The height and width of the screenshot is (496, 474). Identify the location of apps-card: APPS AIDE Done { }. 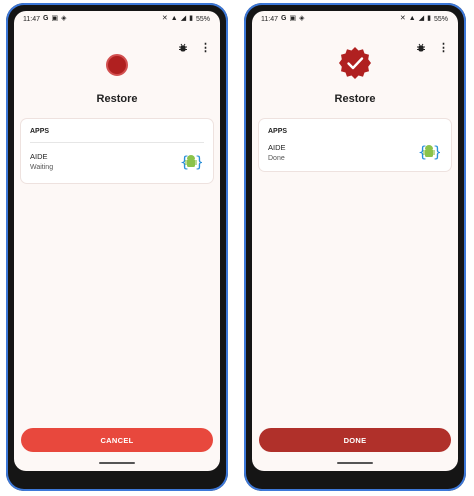
(355, 145).